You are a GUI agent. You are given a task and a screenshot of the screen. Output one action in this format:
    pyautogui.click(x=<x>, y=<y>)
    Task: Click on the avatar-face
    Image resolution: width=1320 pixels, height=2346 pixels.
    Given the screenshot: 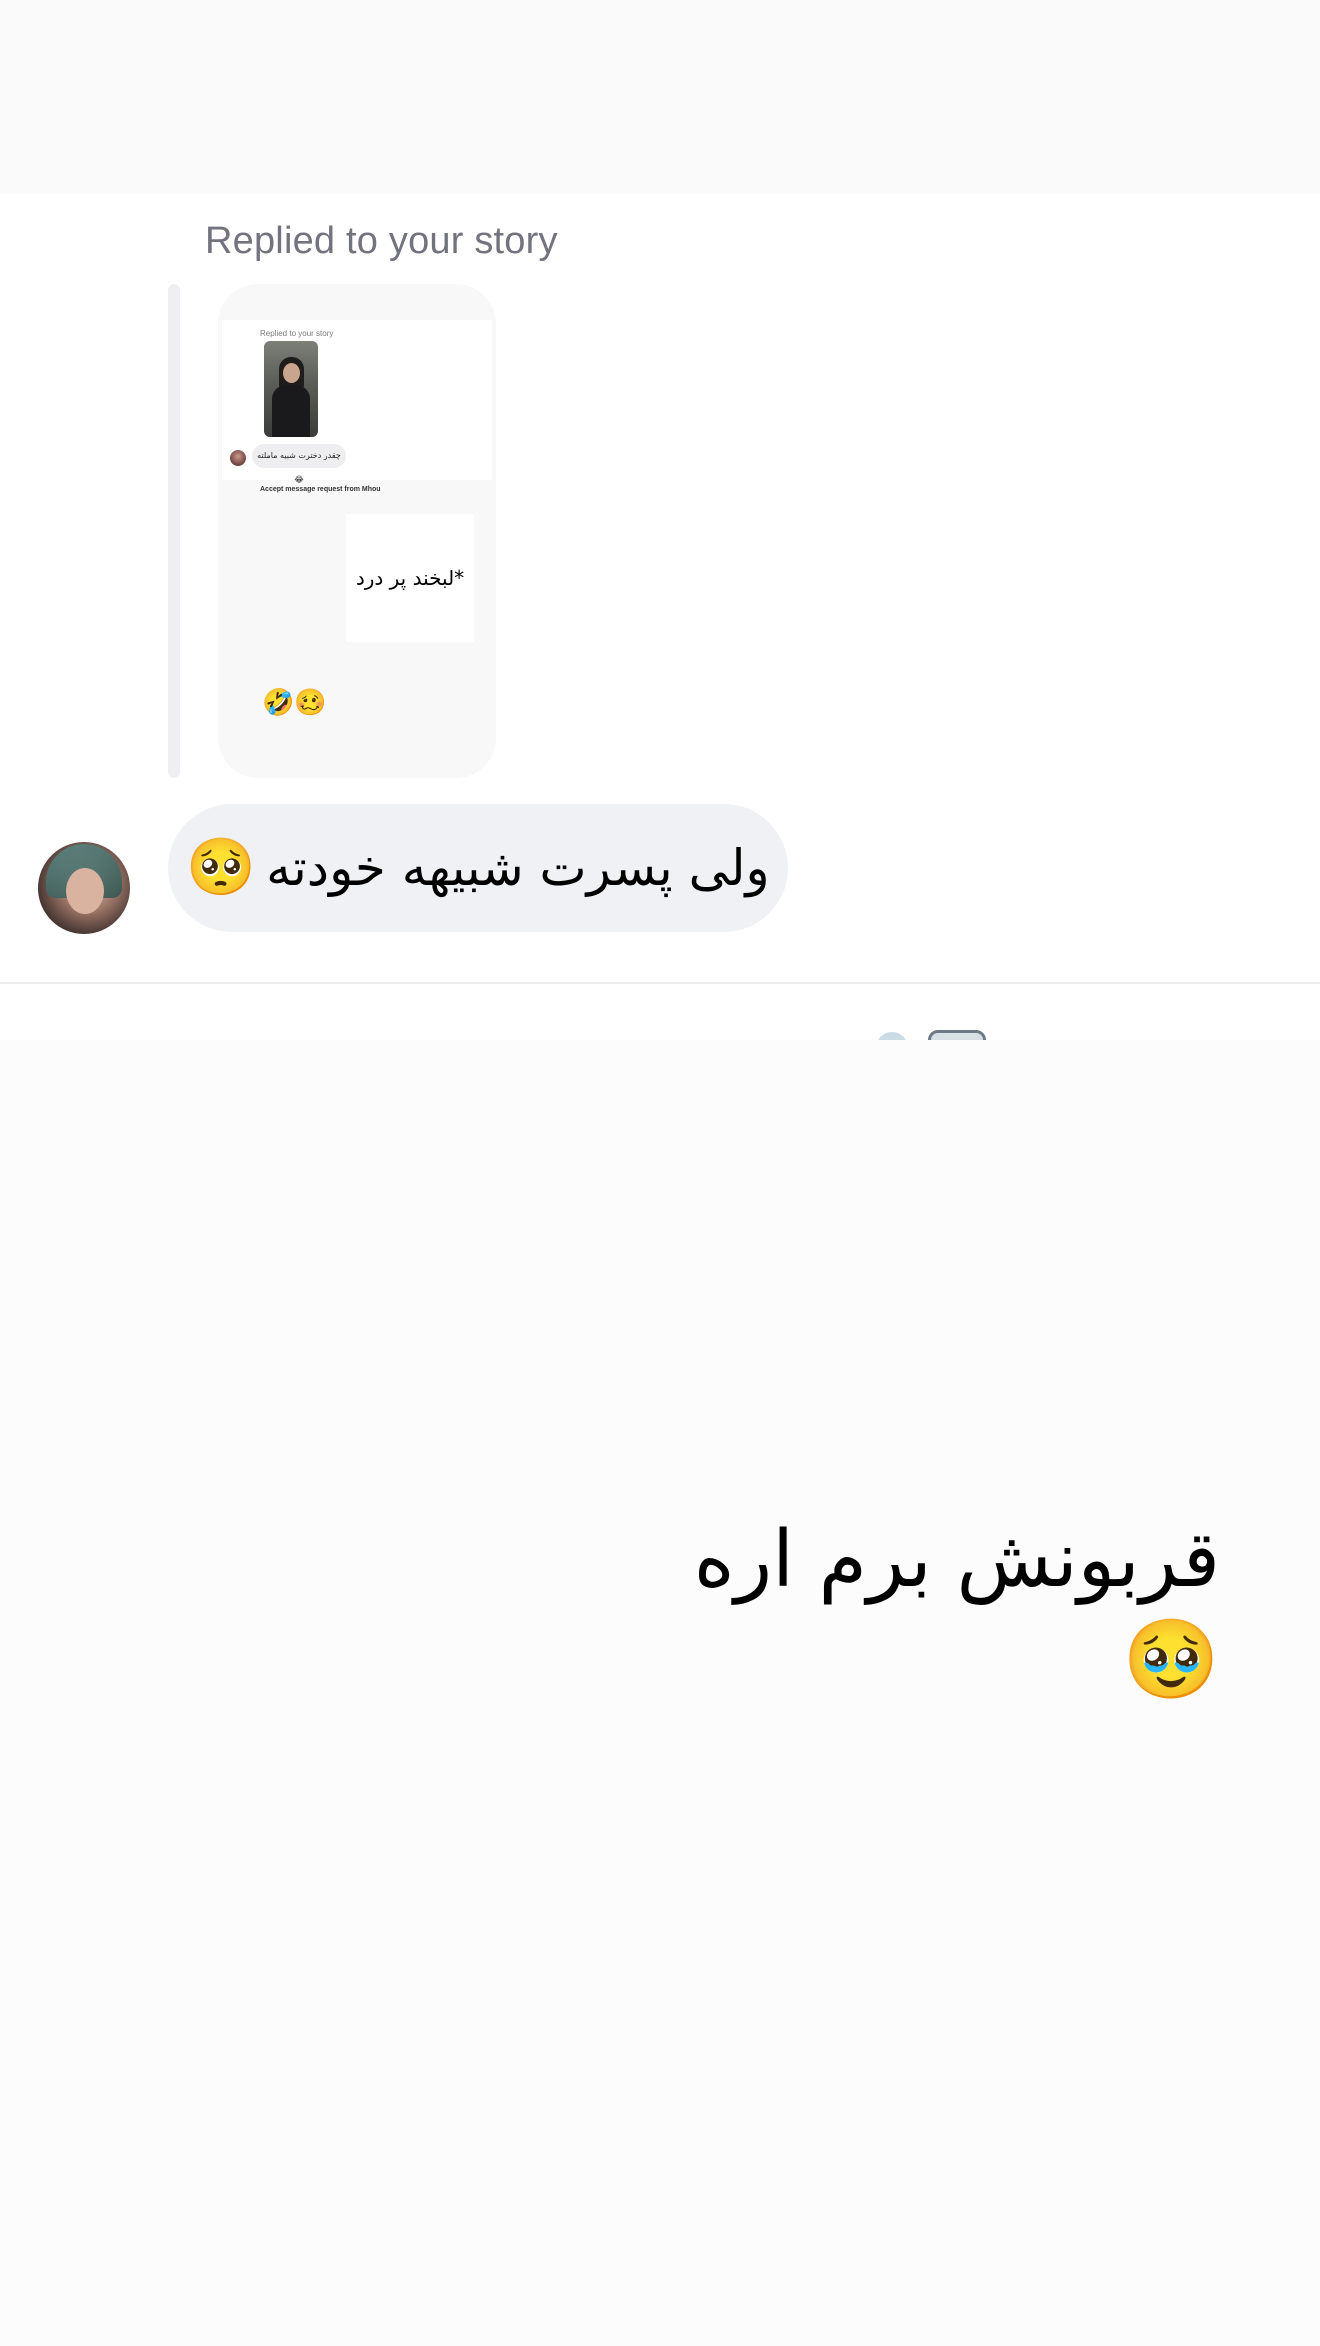 What is the action you would take?
    pyautogui.click(x=85, y=891)
    